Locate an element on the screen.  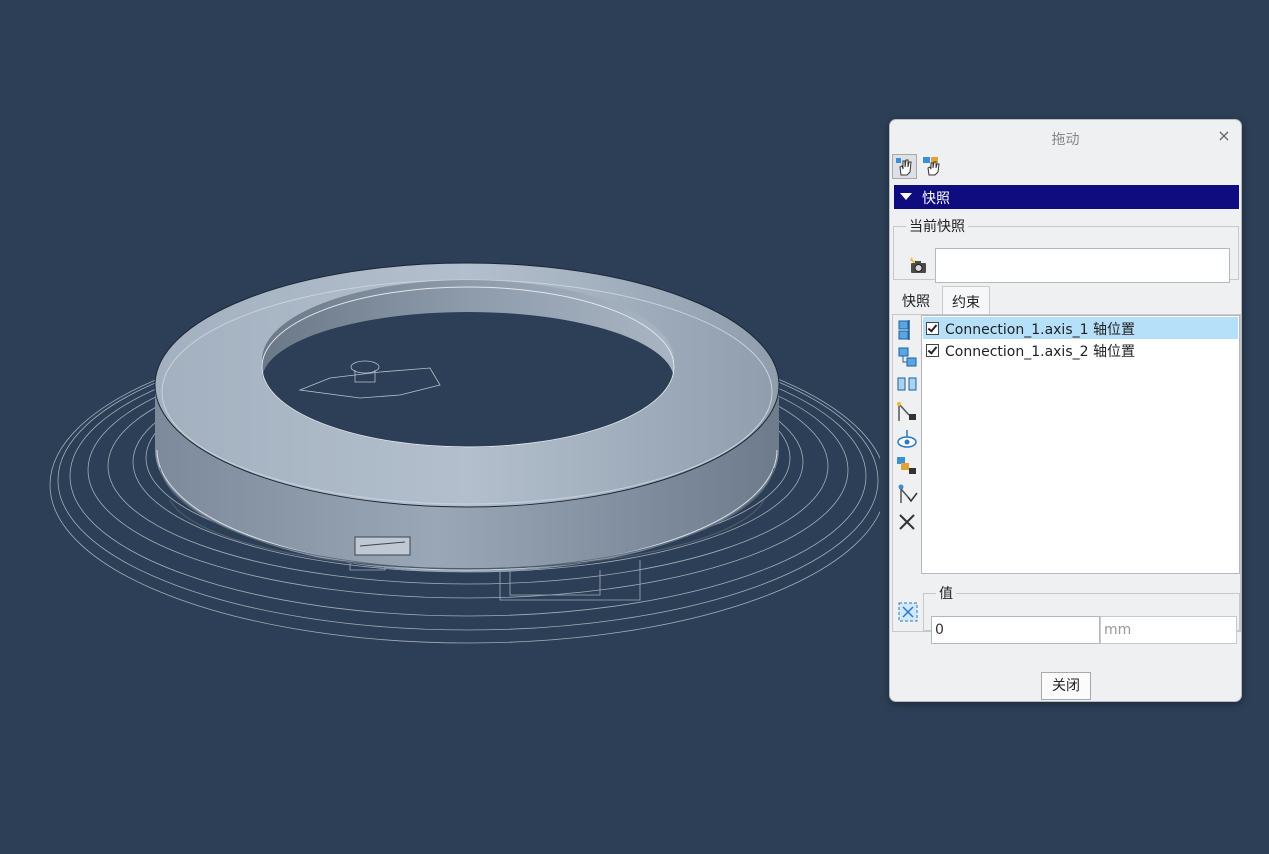
value-label: 值 is located at coordinates (946, 594).